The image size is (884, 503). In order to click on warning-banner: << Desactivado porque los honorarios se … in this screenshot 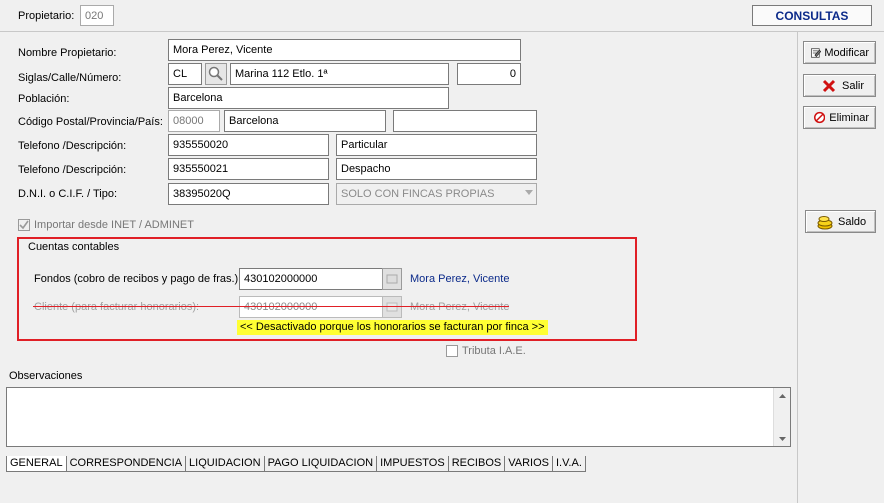, I will do `click(392, 327)`.